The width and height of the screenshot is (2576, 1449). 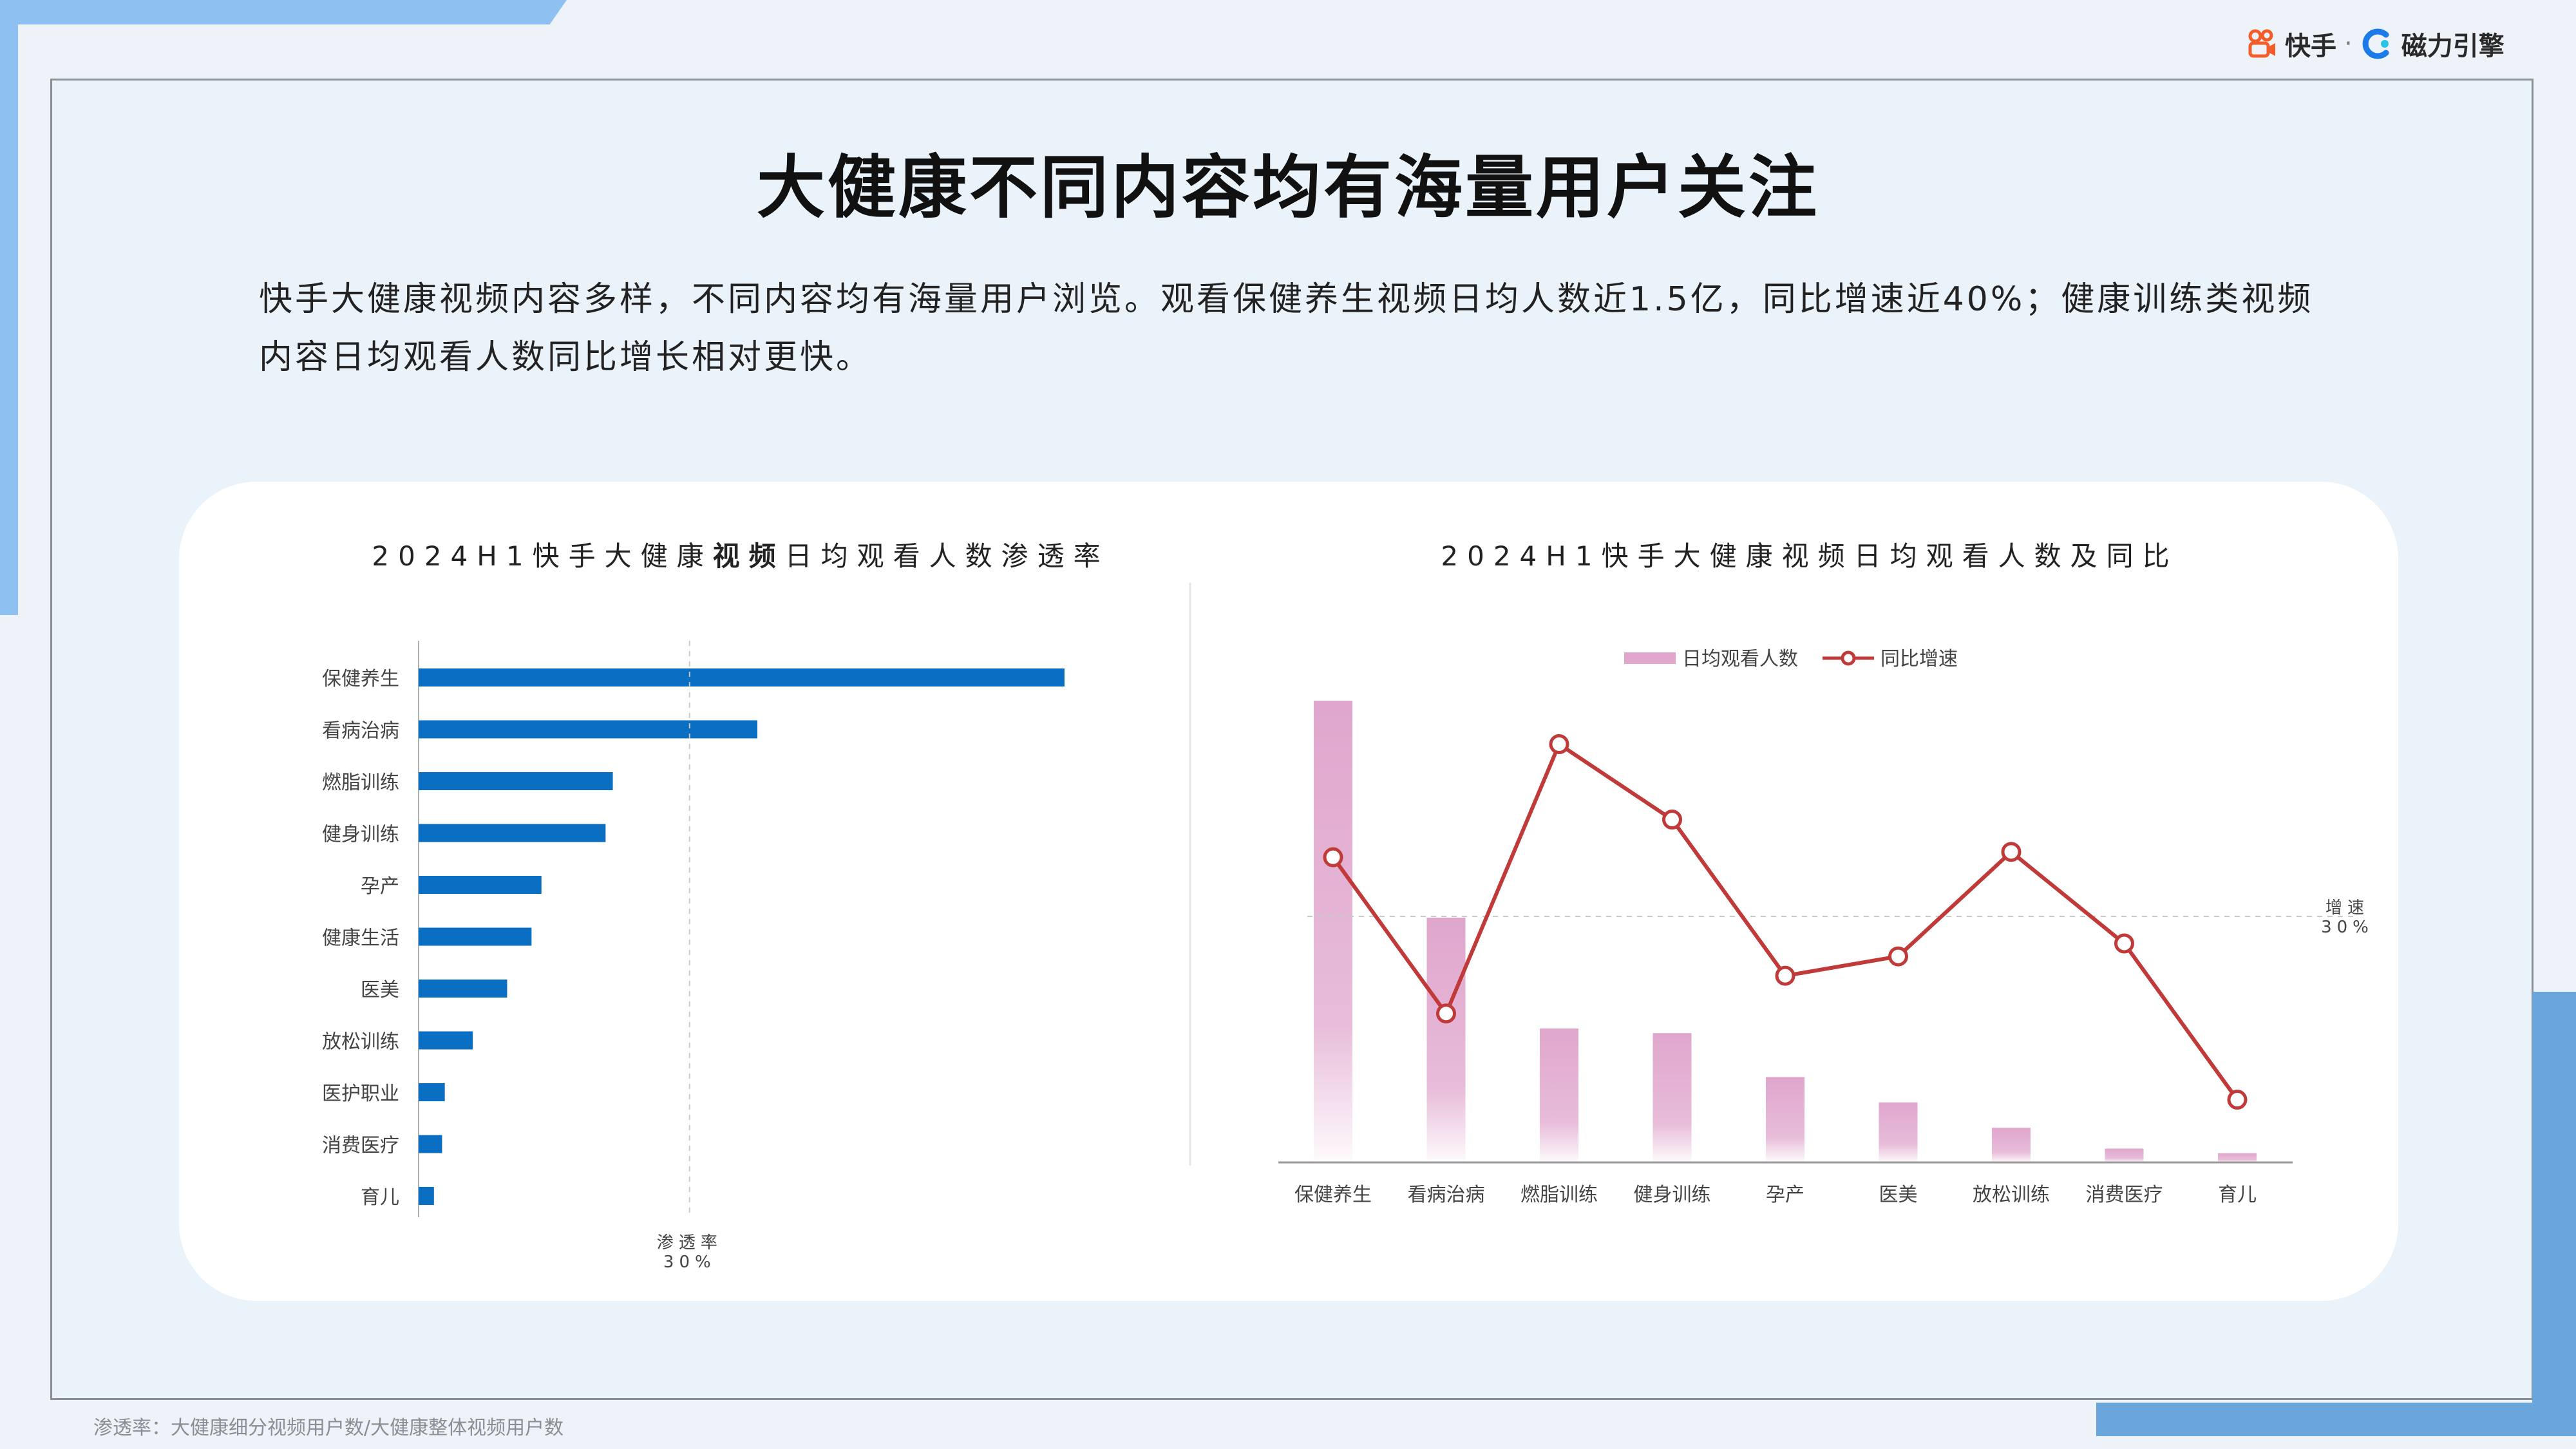 I want to click on left-chart-category-label: 保健养生, so click(x=361, y=679).